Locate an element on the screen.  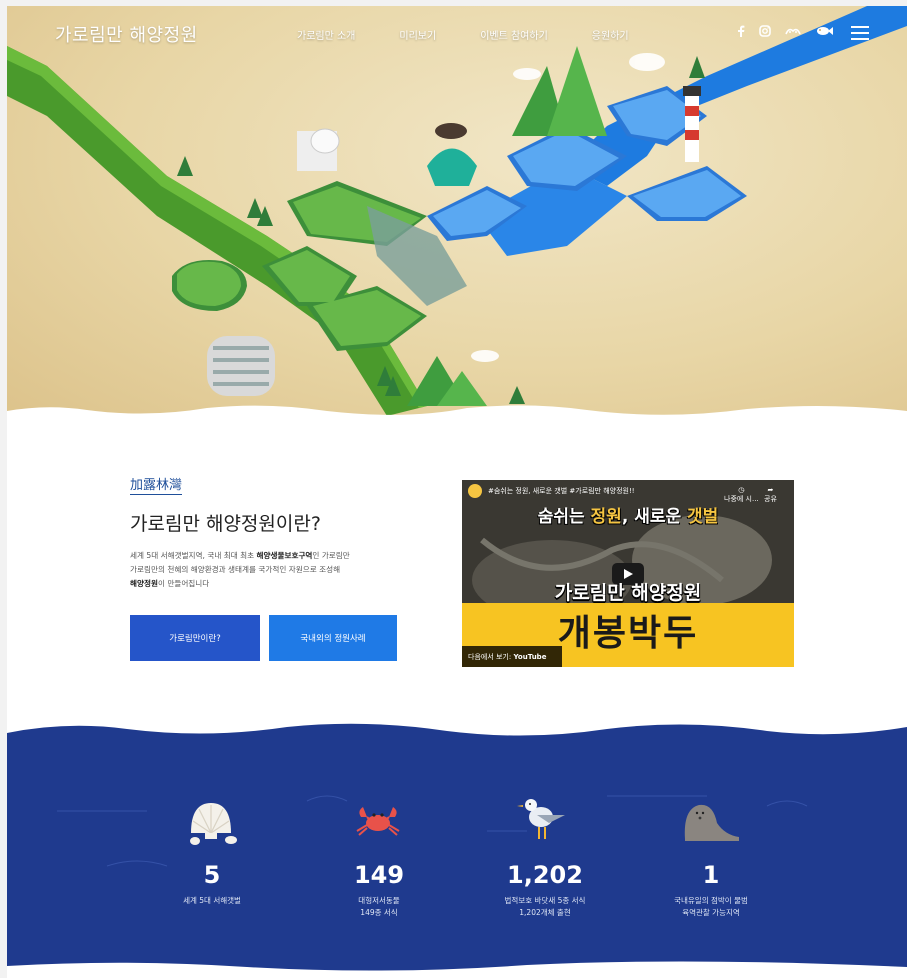
stat-item-seal: 1 국내유일의 점박이 물범 육역관찰 가능지역 is located at coordinates (711, 890).